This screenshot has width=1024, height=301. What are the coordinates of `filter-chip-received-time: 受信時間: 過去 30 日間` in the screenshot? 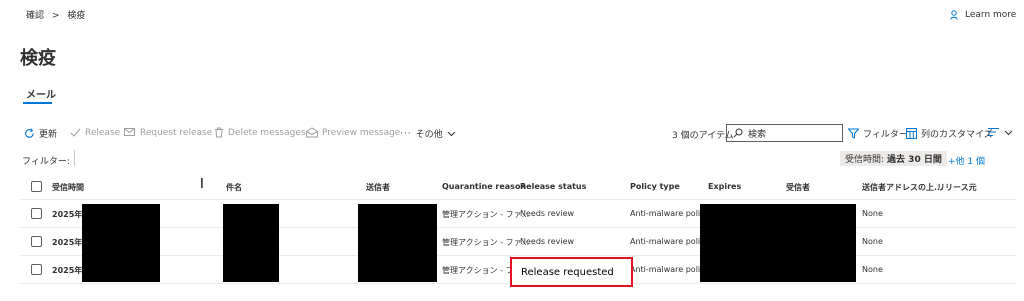 It's located at (893, 158).